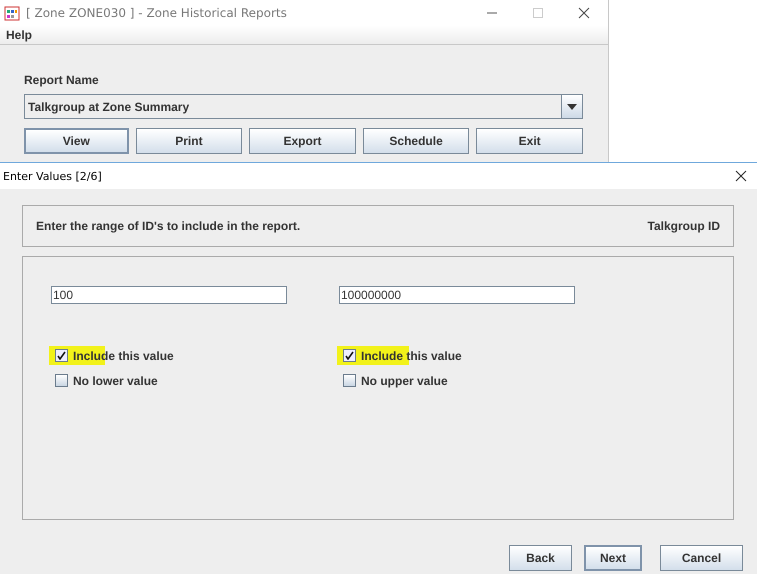 The width and height of the screenshot is (757, 574). Describe the element at coordinates (53, 176) in the screenshot. I see `dialog-title: Enter Values [2/6]` at that location.